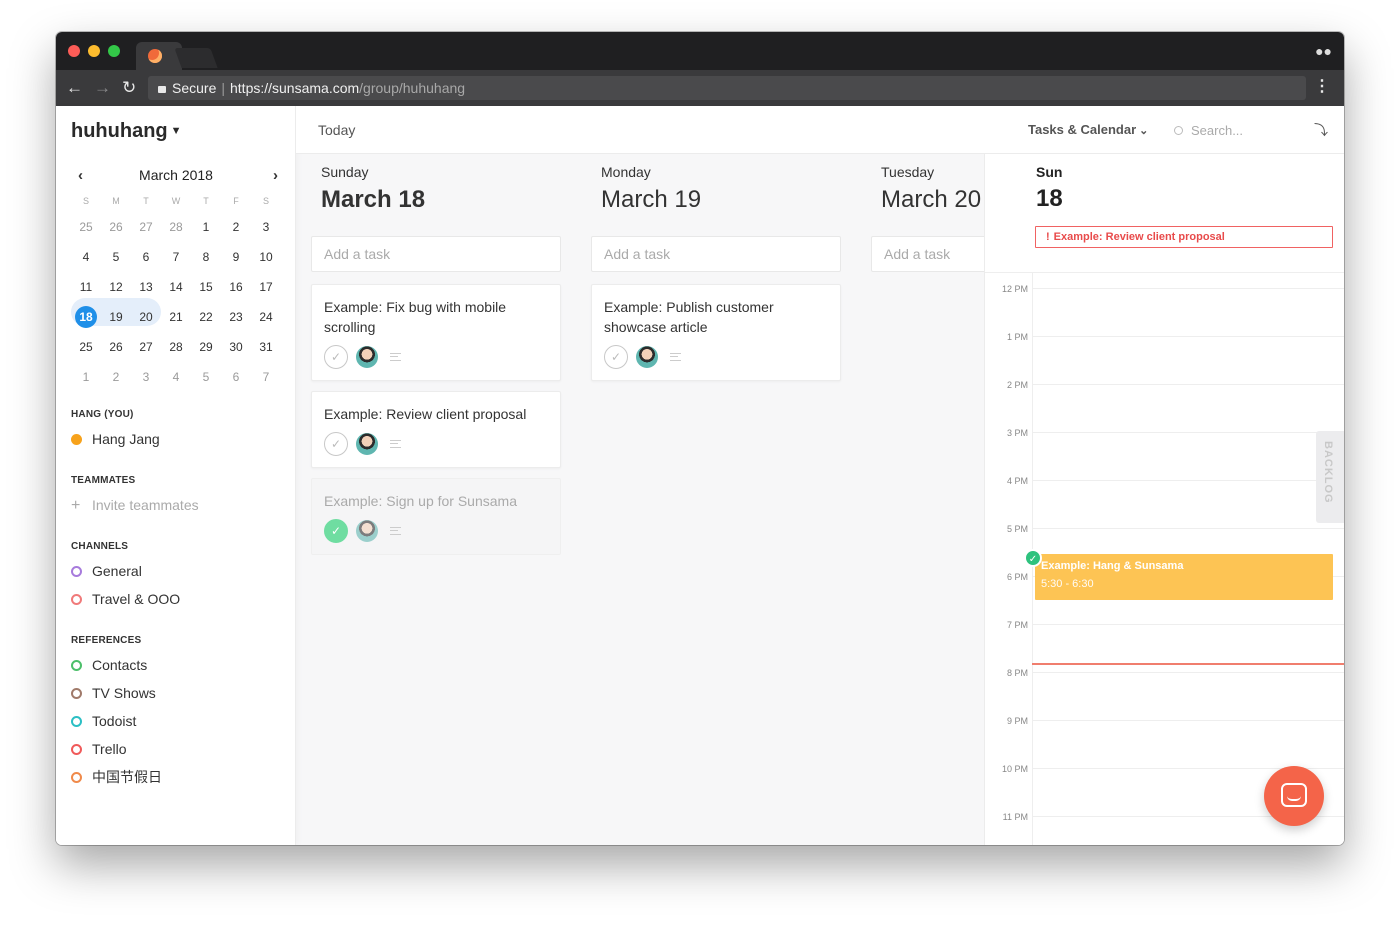 The height and width of the screenshot is (925, 1400). I want to click on reload-icon: ↻, so click(129, 88).